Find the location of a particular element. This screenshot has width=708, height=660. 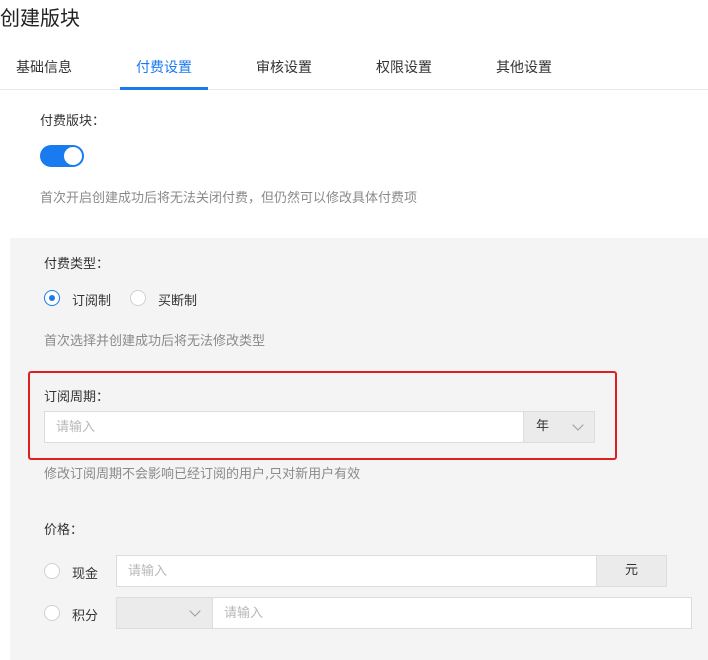

toggle-knob is located at coordinates (73, 156).